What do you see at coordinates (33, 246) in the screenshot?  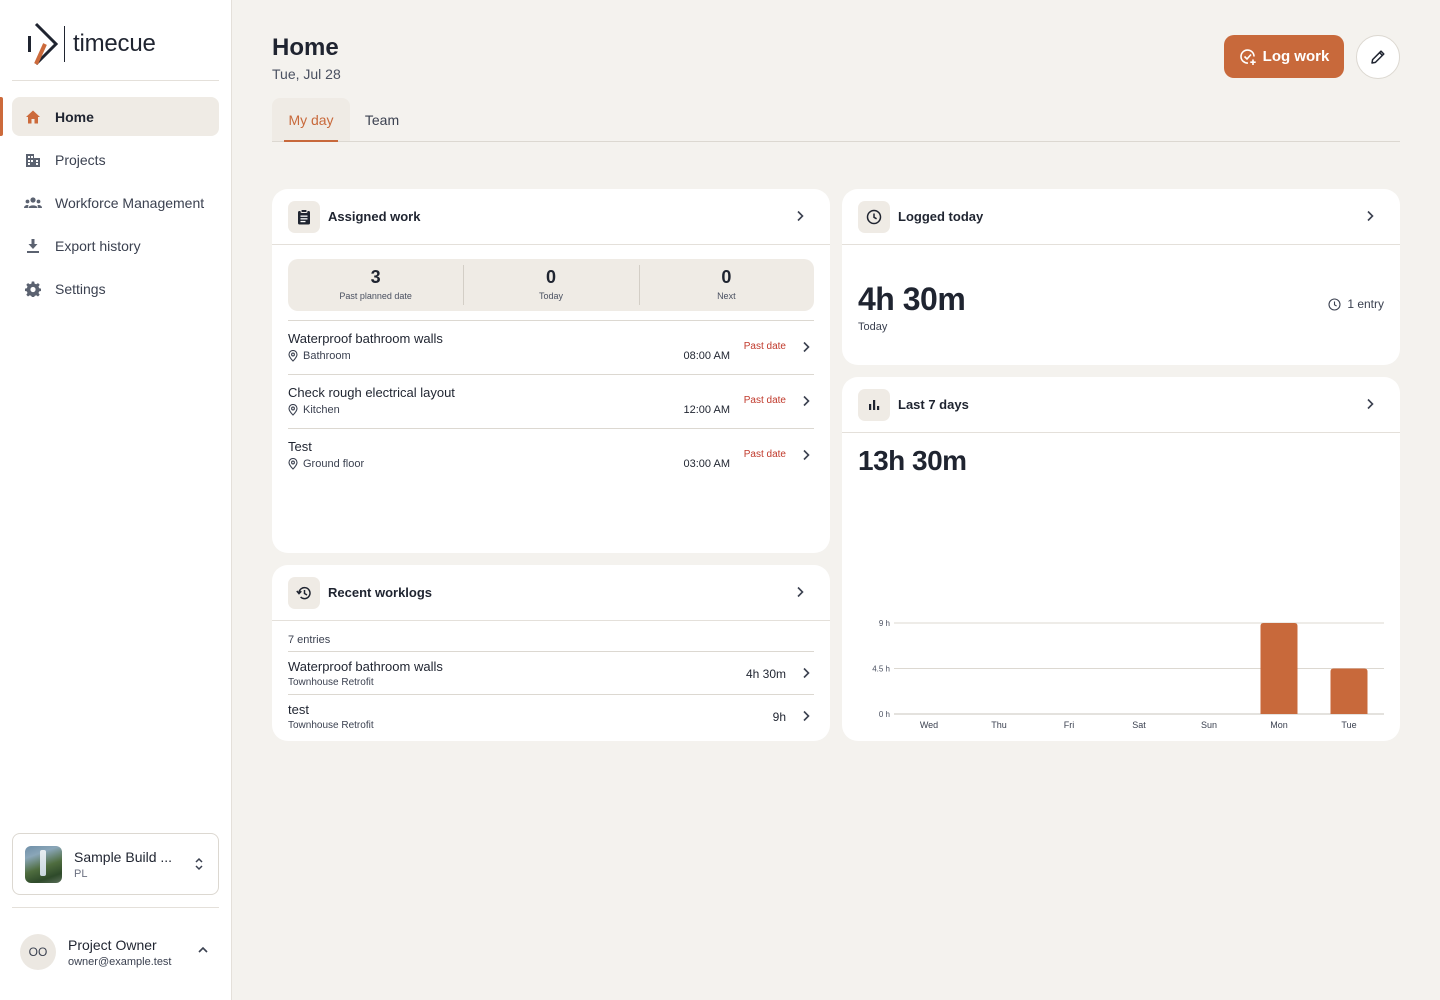 I see `download-icon` at bounding box center [33, 246].